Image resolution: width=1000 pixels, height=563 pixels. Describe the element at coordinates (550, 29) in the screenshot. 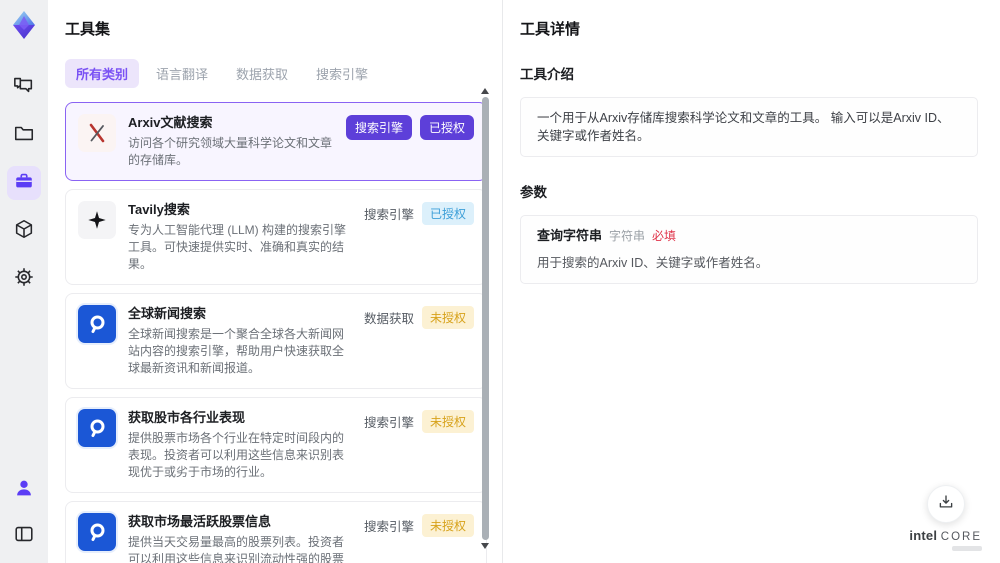

I see `details-title: 工具详情` at that location.